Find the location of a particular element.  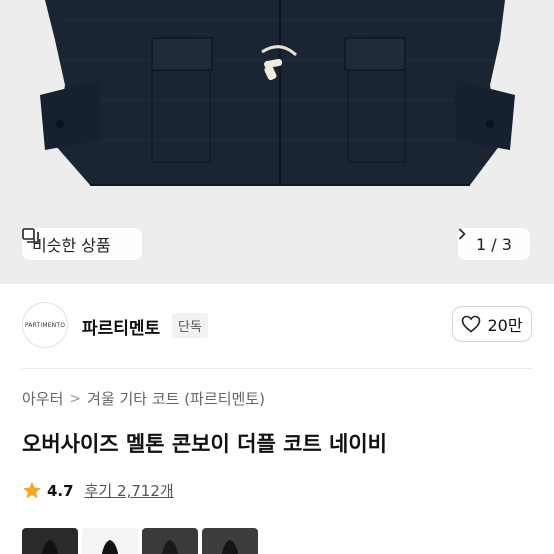

breadcrumb-item: 겨울 기타 코트 (파르티멘토) is located at coordinates (176, 398).